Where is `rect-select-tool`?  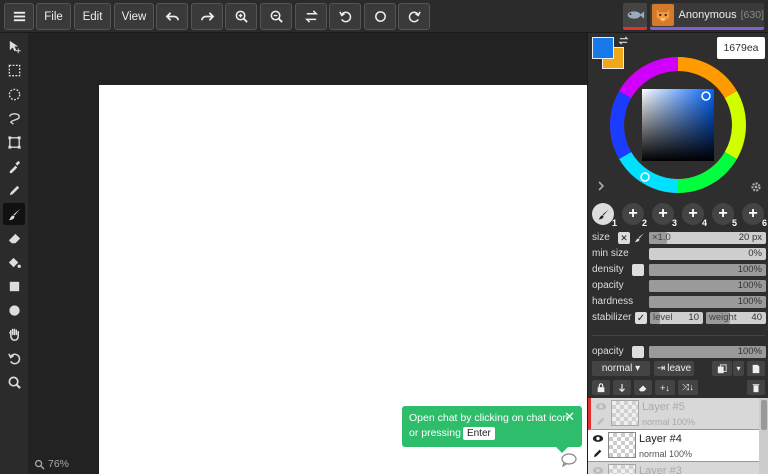 rect-select-tool is located at coordinates (14, 70).